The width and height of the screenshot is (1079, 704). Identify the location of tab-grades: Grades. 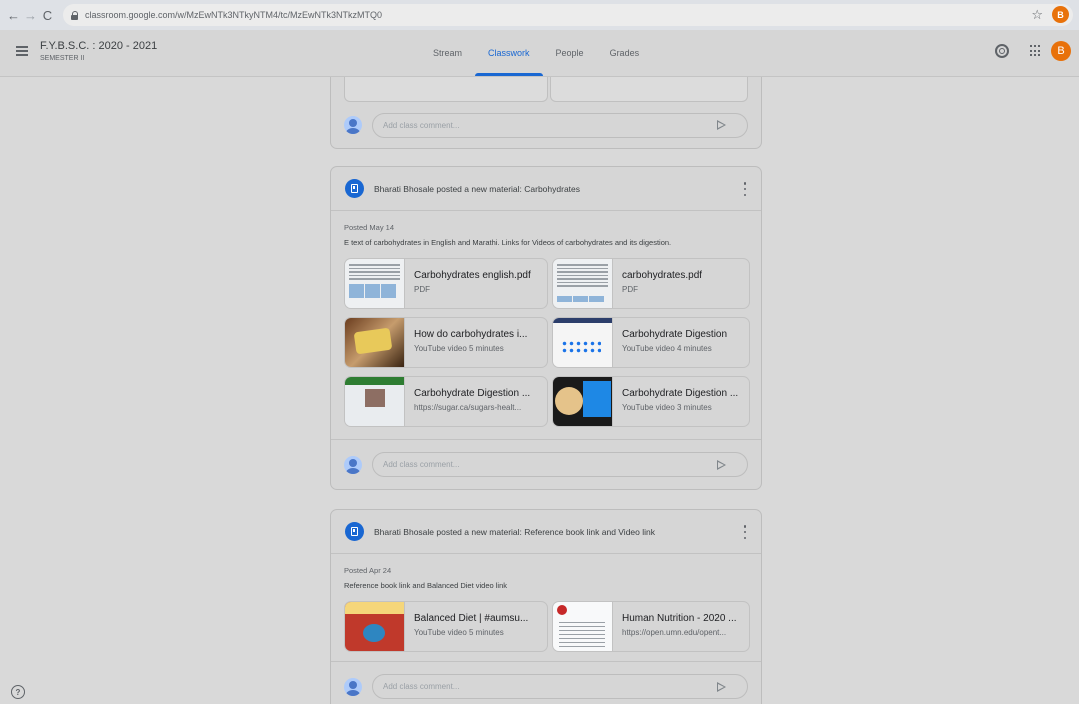
(625, 53).